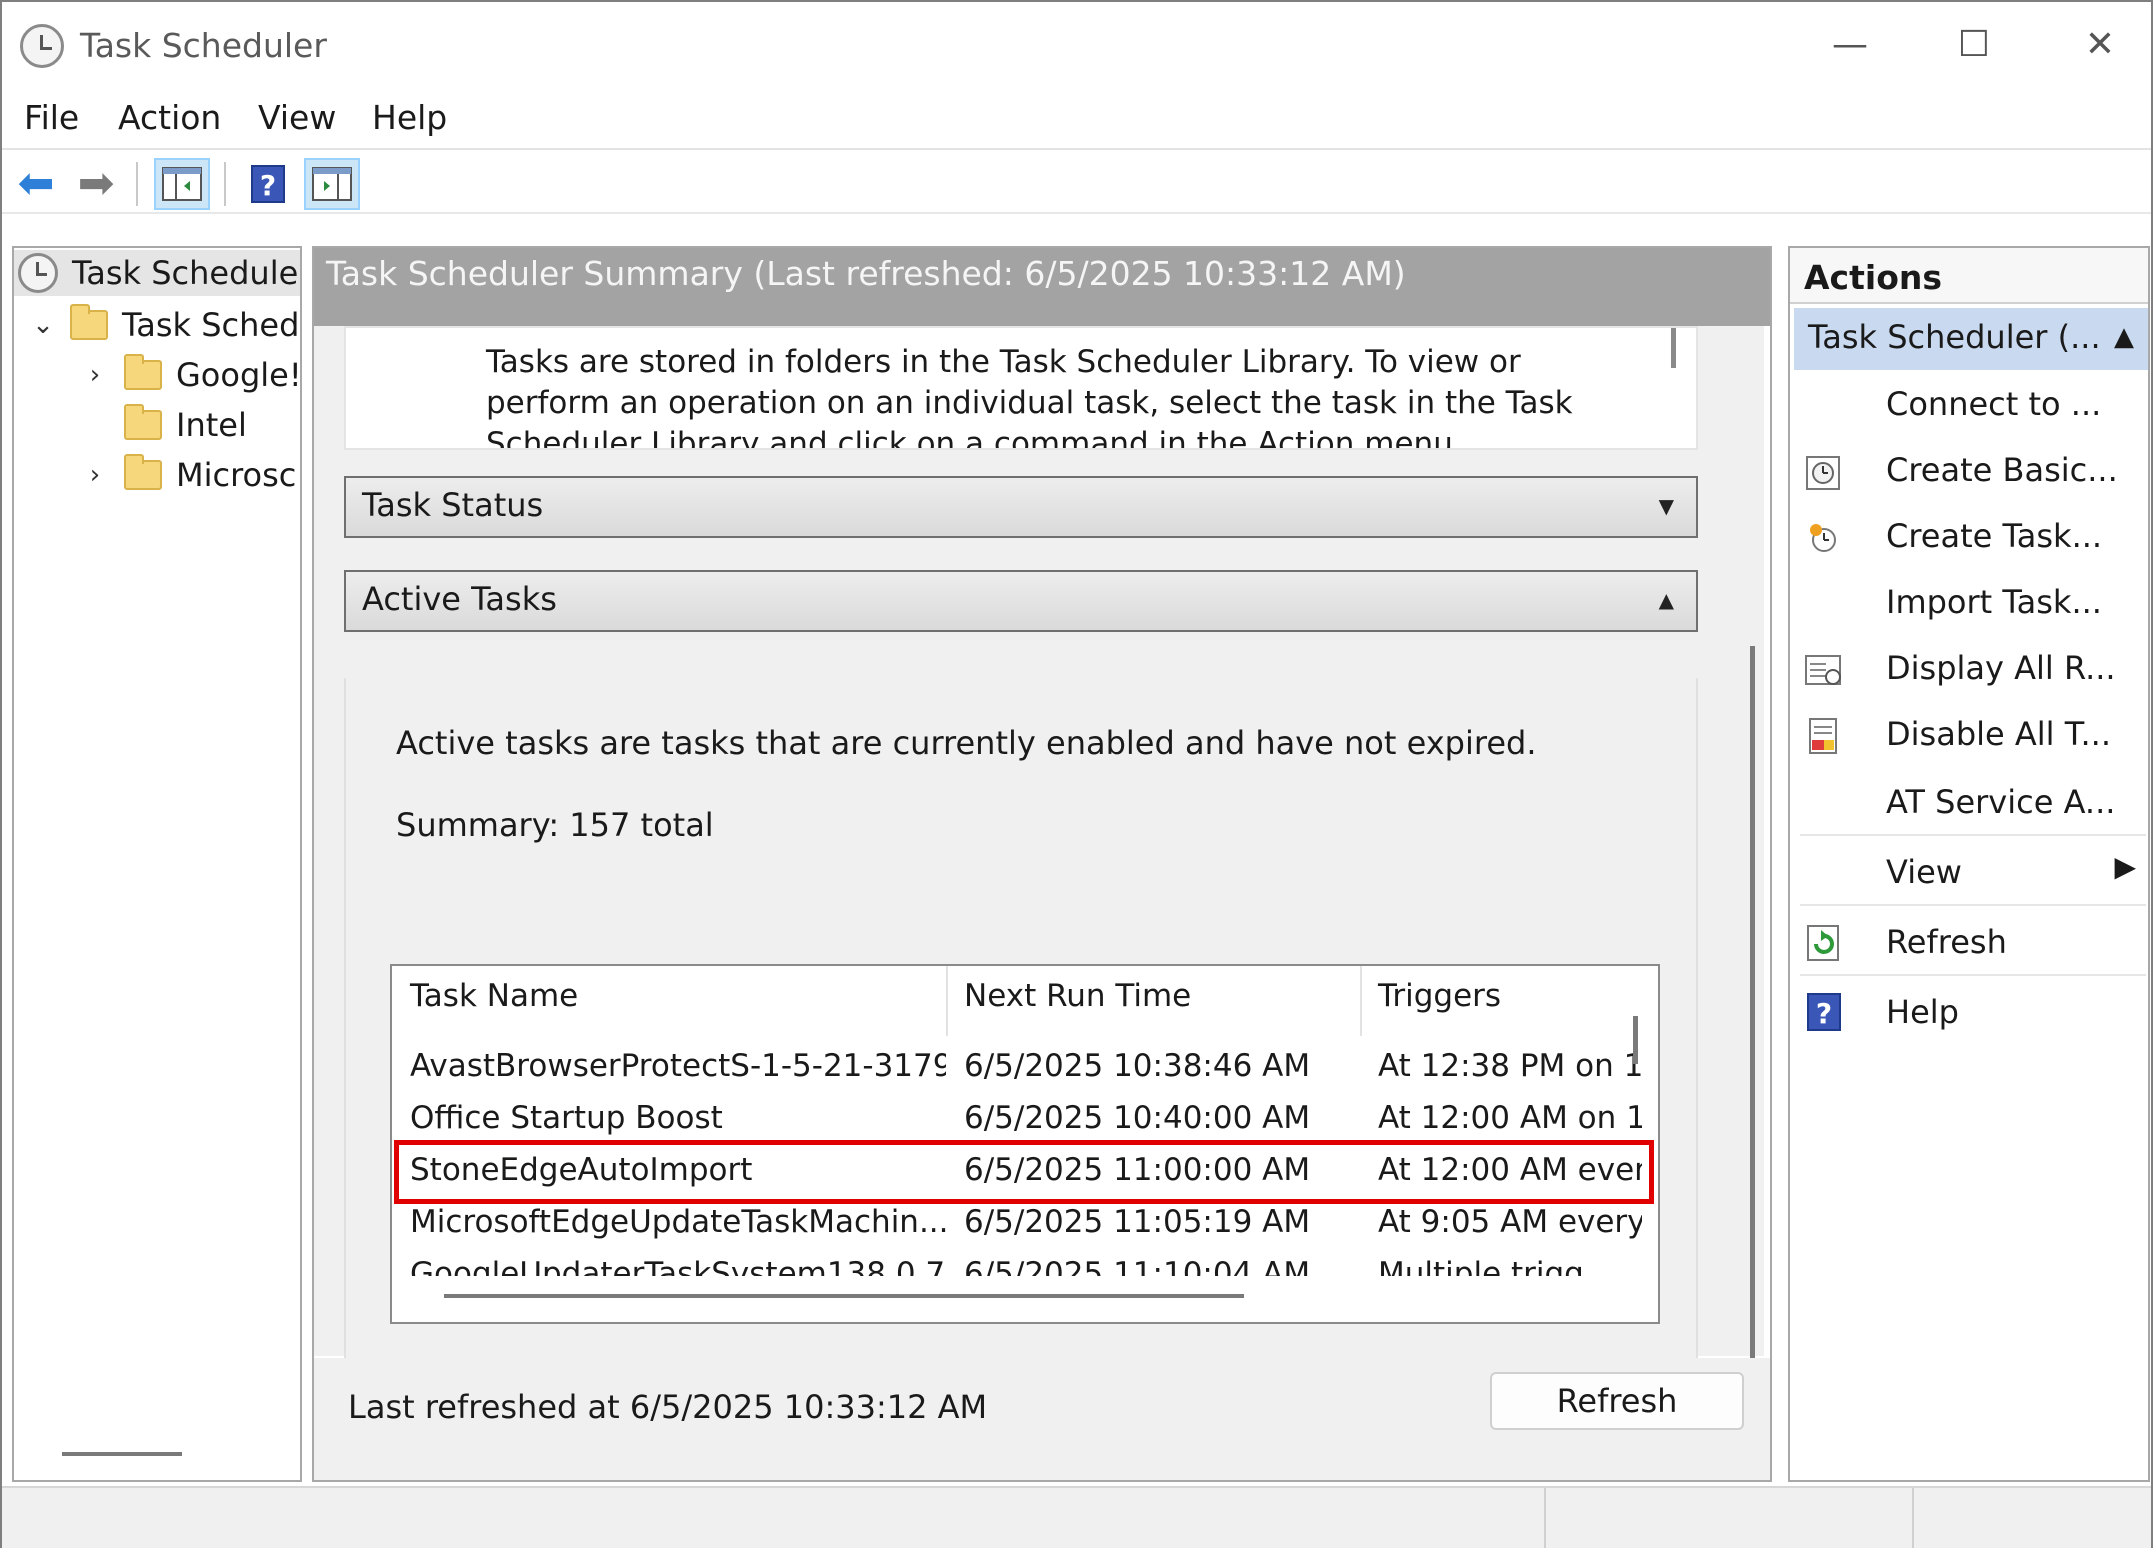  What do you see at coordinates (1850, 45) in the screenshot?
I see `minimize-button: —` at bounding box center [1850, 45].